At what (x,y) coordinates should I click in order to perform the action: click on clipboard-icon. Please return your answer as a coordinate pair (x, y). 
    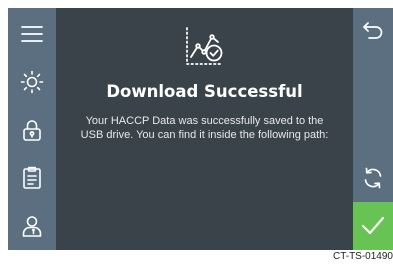
    Looking at the image, I should click on (32, 177).